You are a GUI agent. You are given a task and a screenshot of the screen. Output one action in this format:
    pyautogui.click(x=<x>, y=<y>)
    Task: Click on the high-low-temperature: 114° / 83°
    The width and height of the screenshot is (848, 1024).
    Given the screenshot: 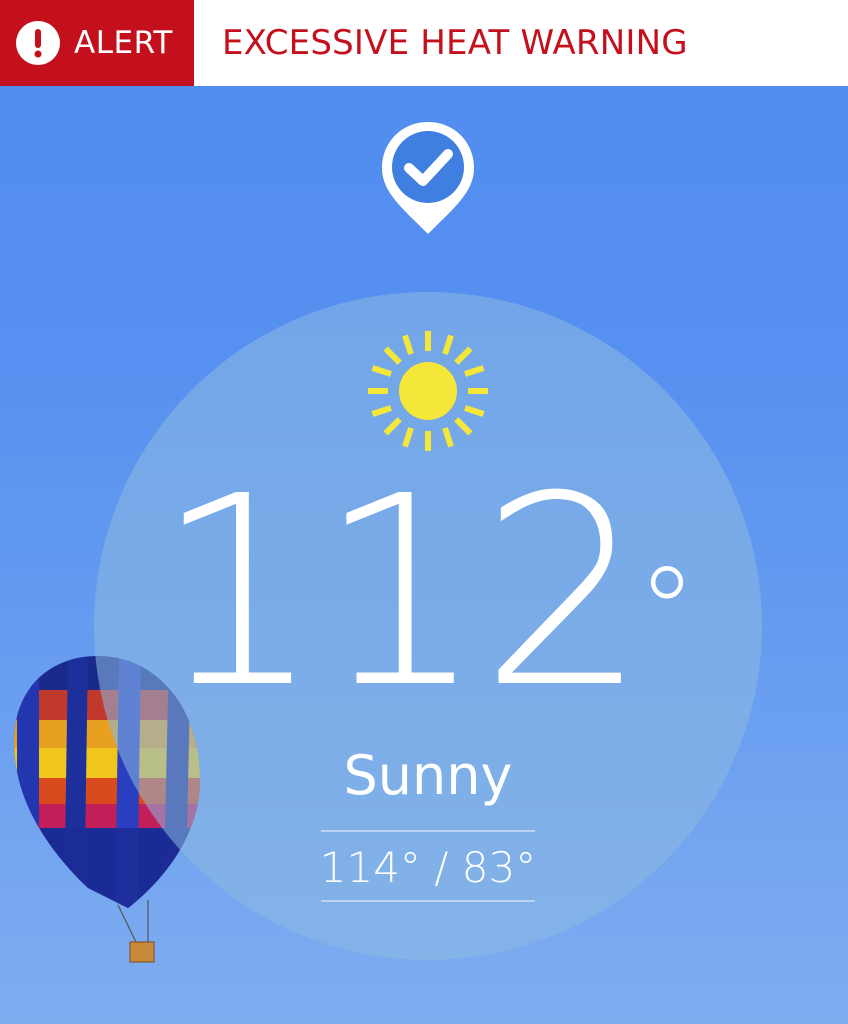 What is the action you would take?
    pyautogui.click(x=428, y=867)
    